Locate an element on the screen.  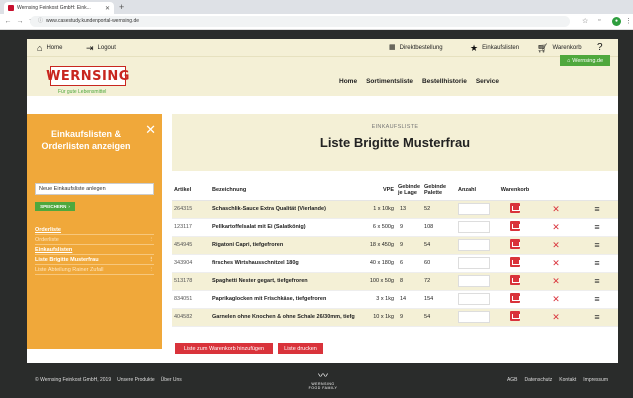
list-header: EINKAUFSLISTE Liste Brigitte Musterfrau is located at coordinates (395, 142).